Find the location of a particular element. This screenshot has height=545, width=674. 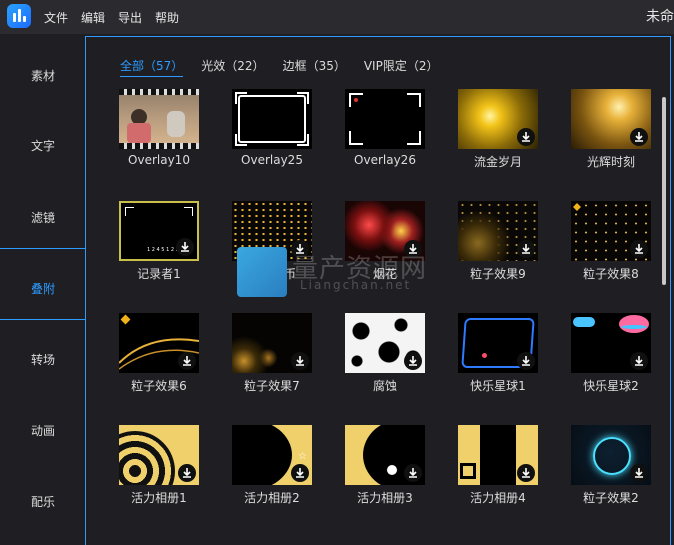

tab-vip: VIP限定（2） is located at coordinates (401, 67).